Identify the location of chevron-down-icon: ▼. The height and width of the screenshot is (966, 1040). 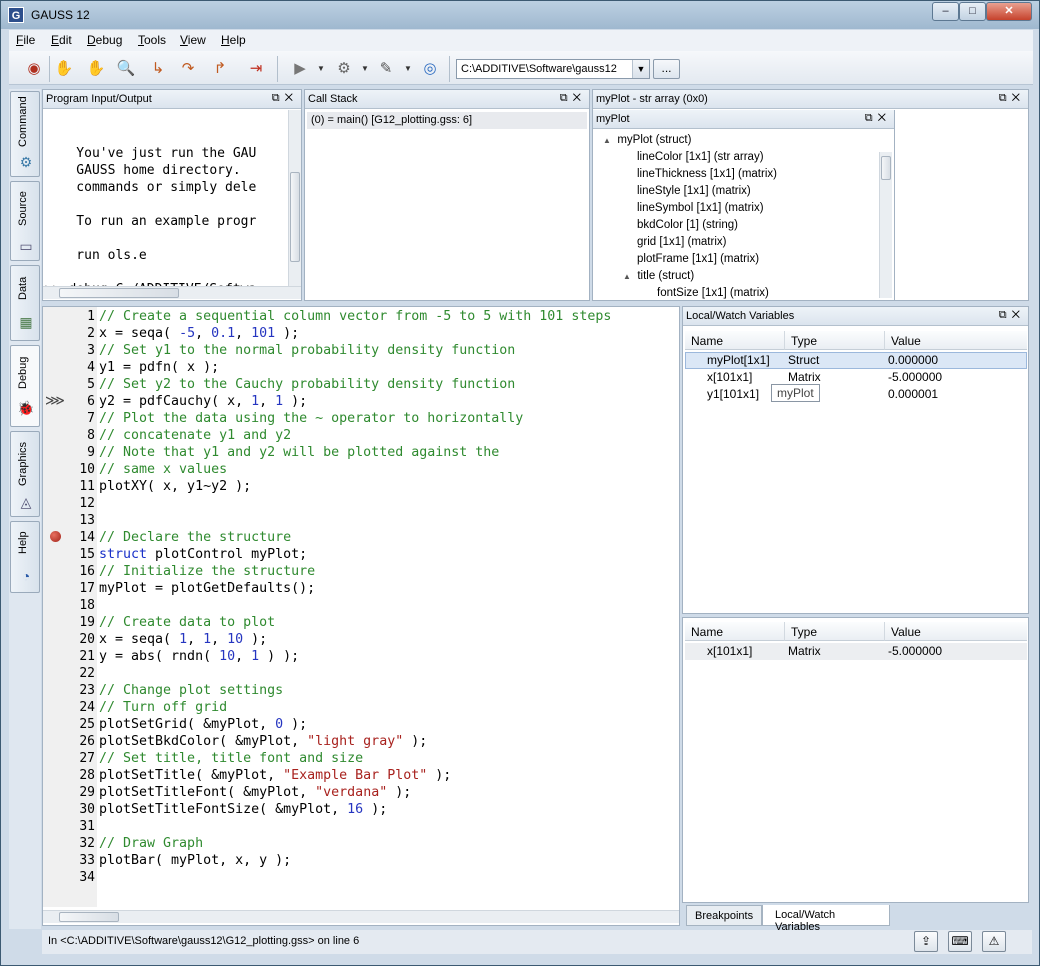
(408, 69).